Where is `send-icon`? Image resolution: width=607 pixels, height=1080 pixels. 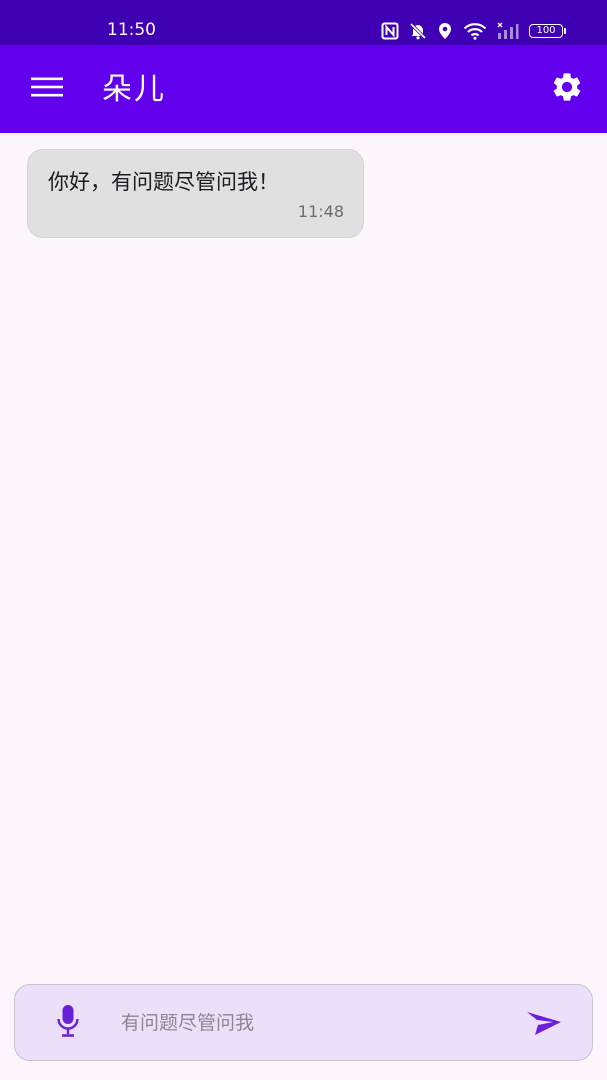
send-icon is located at coordinates (544, 1025).